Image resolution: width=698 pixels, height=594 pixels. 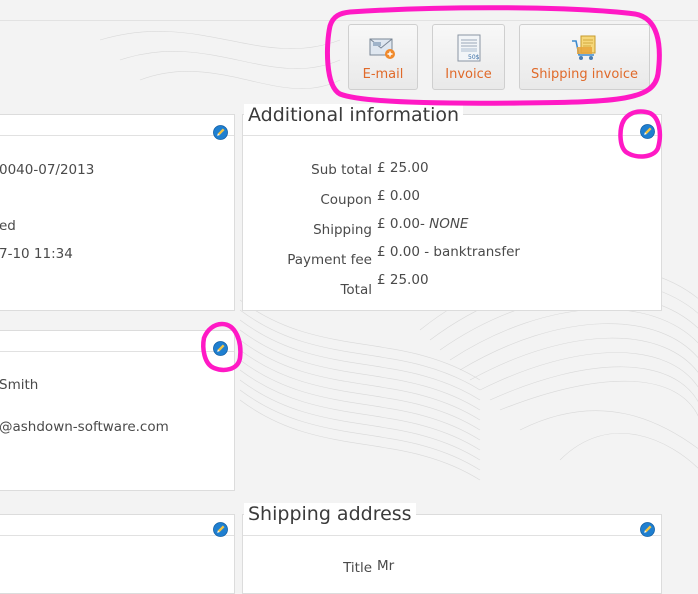 I want to click on order-date: 7-10 11:34, so click(x=36, y=254).